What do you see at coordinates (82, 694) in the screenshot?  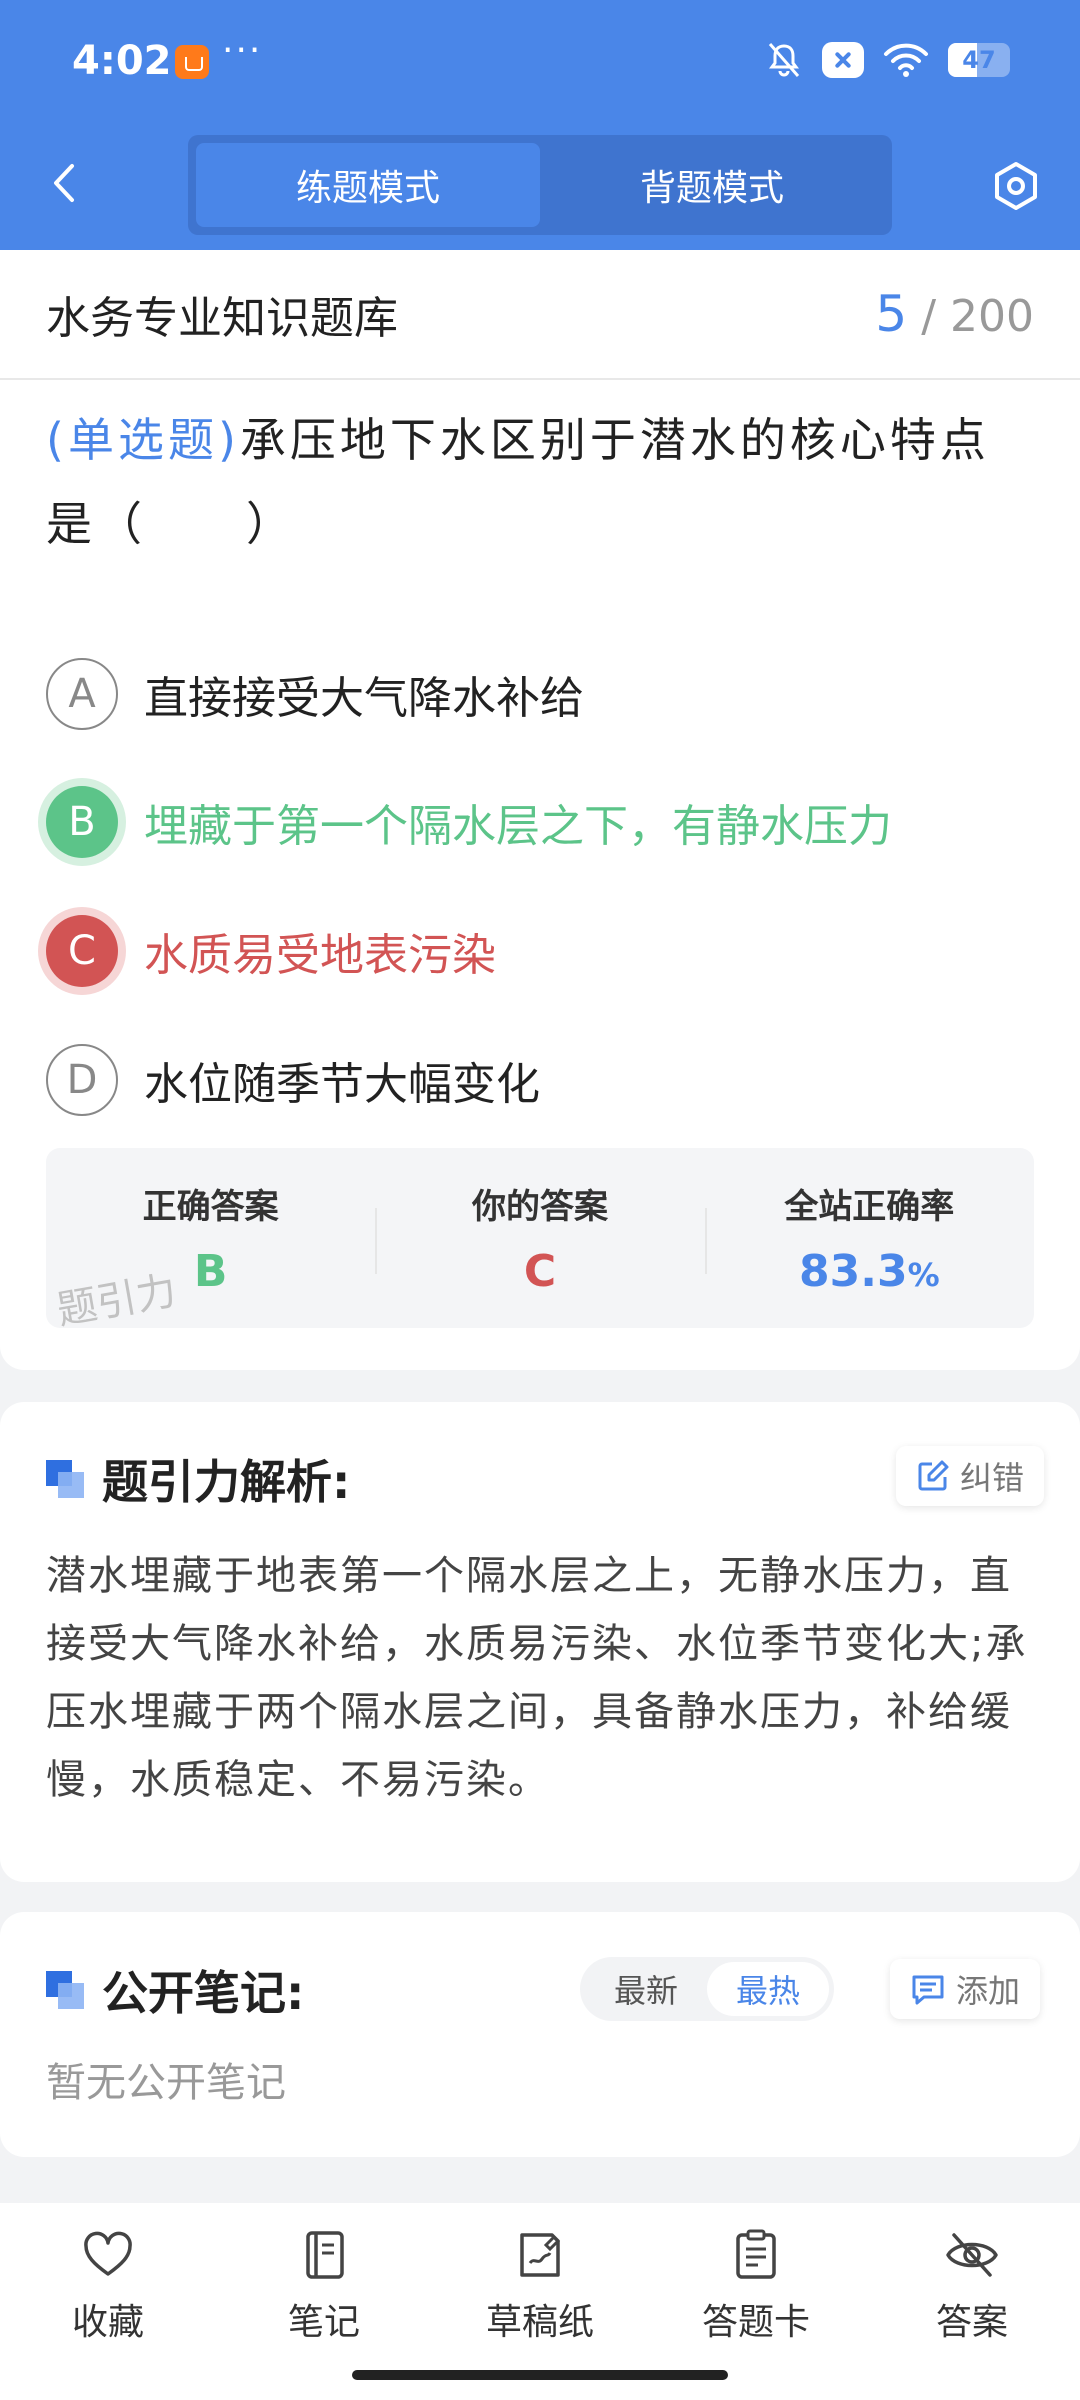 I see `option-letter: A` at bounding box center [82, 694].